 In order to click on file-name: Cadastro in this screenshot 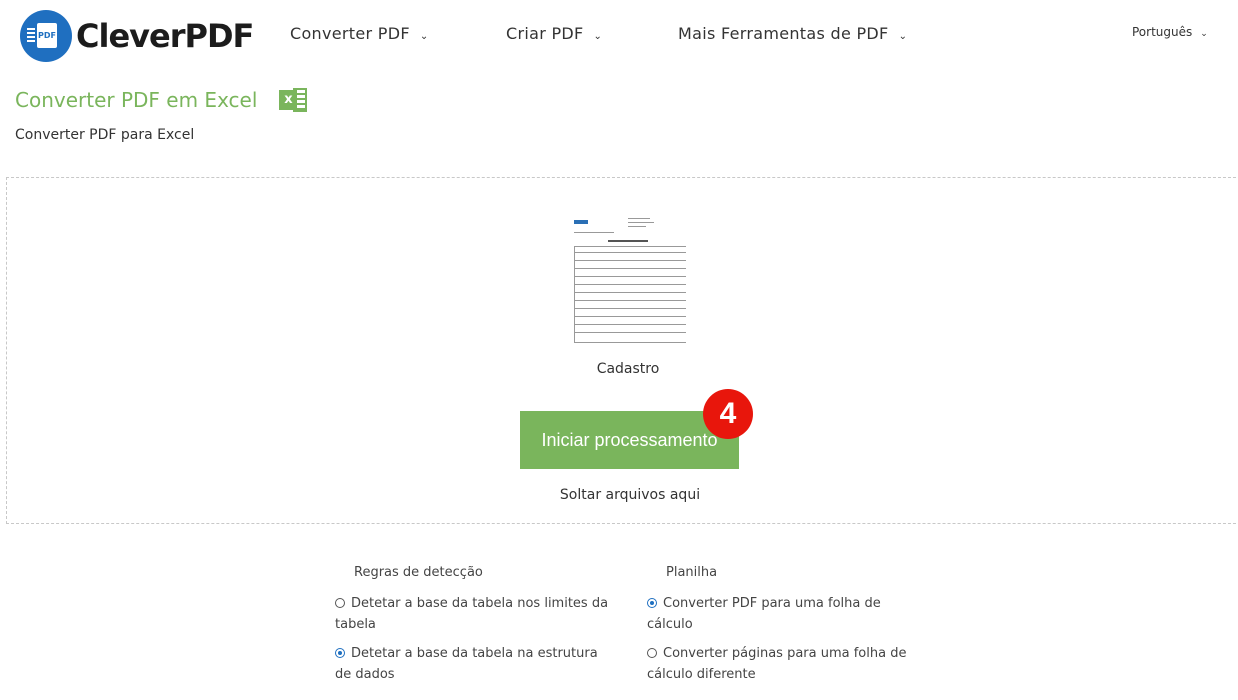, I will do `click(628, 369)`.